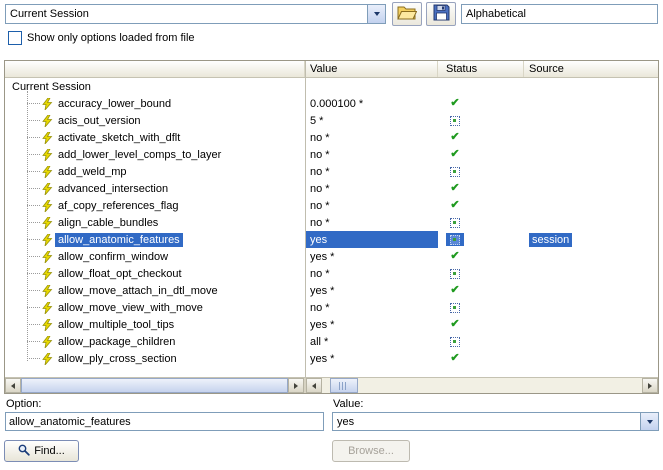 The image size is (663, 470). I want to click on option-status, so click(481, 307).